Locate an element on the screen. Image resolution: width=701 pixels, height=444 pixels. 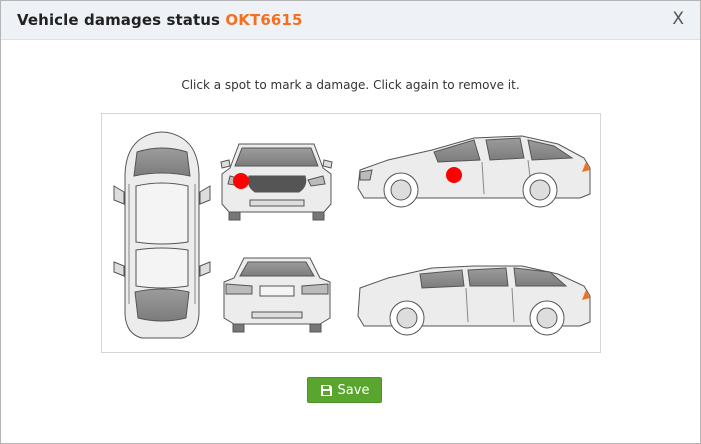
save-button: Save is located at coordinates (344, 390).